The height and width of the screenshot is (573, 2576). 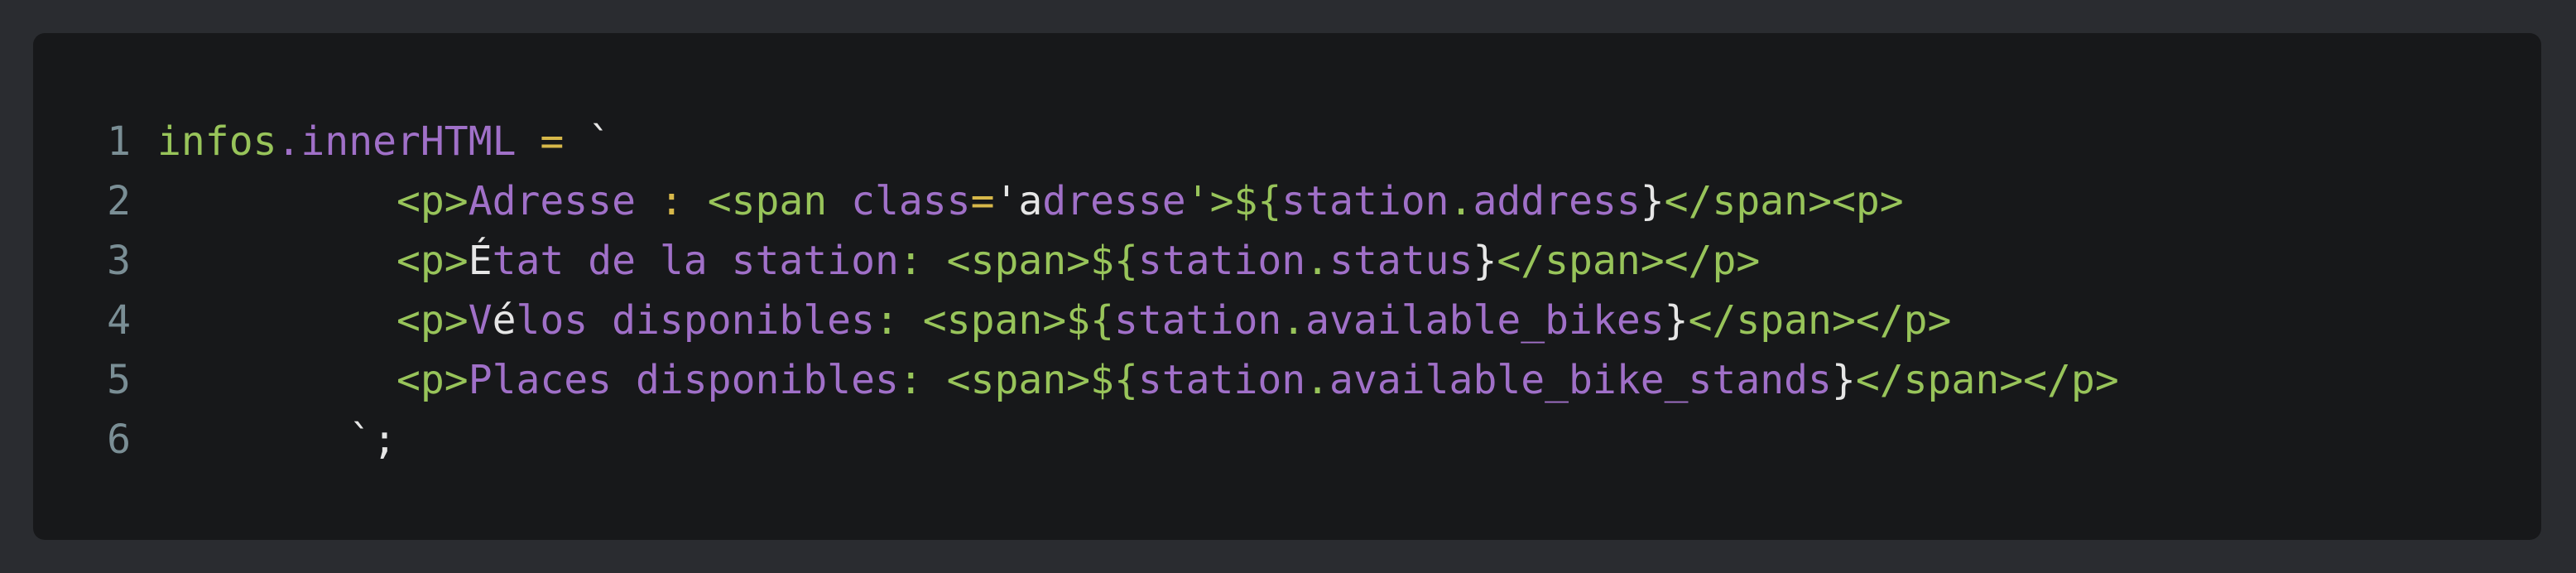 What do you see at coordinates (119, 380) in the screenshot?
I see `line-number: 5` at bounding box center [119, 380].